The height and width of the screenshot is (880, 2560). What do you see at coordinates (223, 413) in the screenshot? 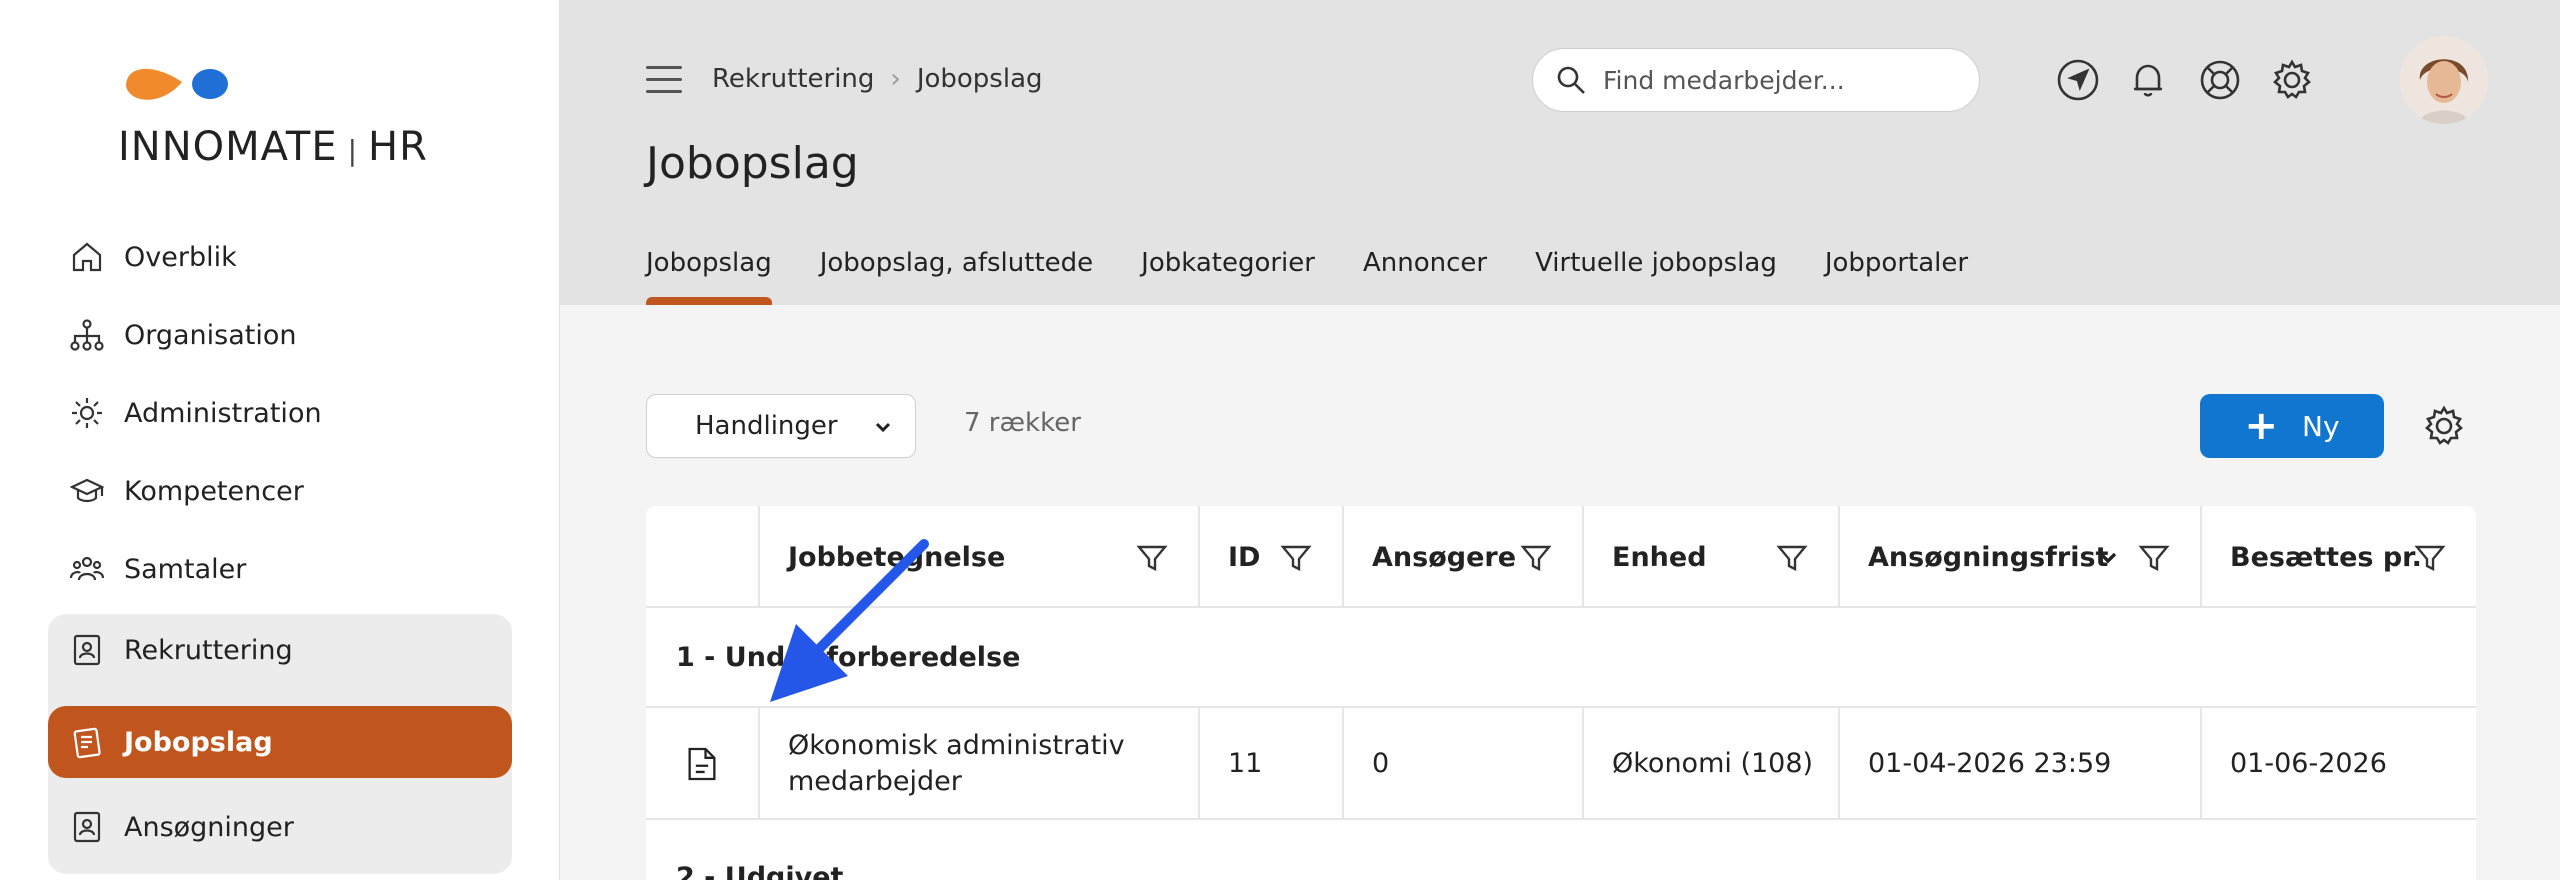
I see `sidebar-item-label: Administration` at bounding box center [223, 413].